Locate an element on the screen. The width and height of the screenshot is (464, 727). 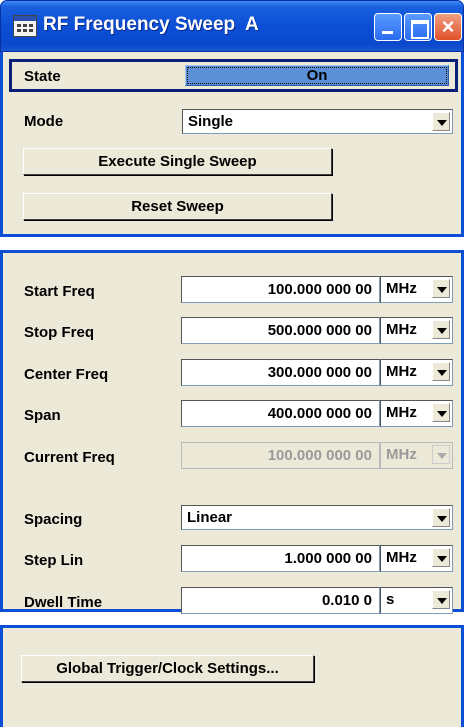
start-freq-unit-select: MHz is located at coordinates (416, 289).